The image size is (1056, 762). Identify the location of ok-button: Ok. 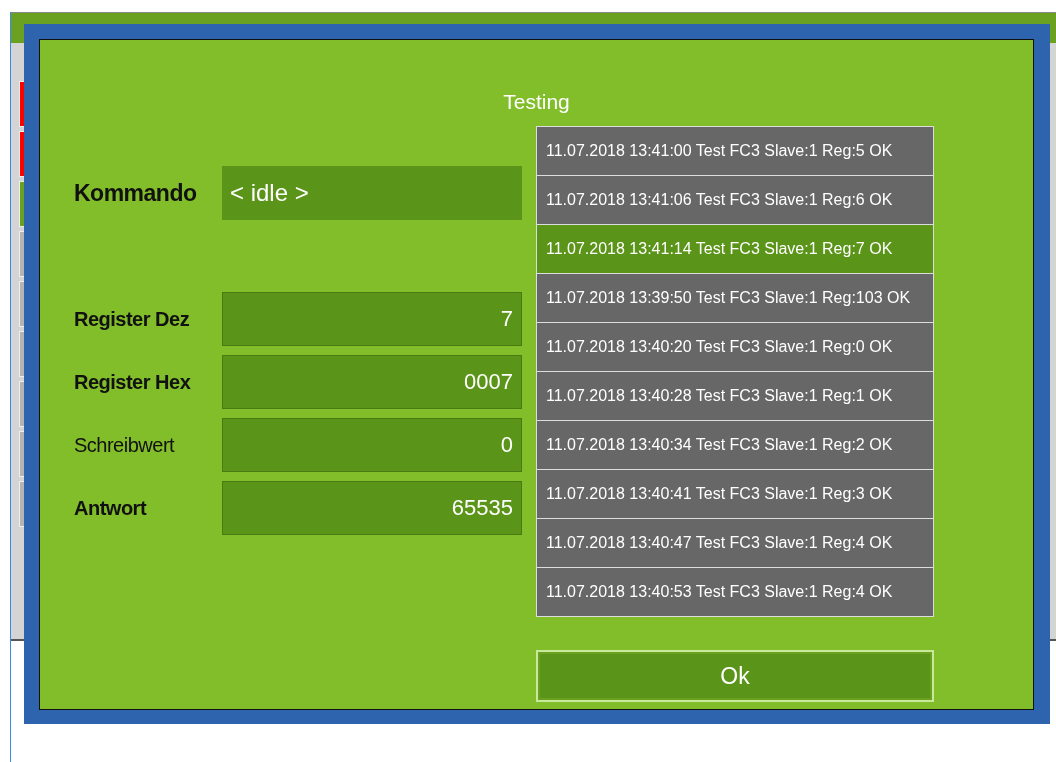
(735, 676).